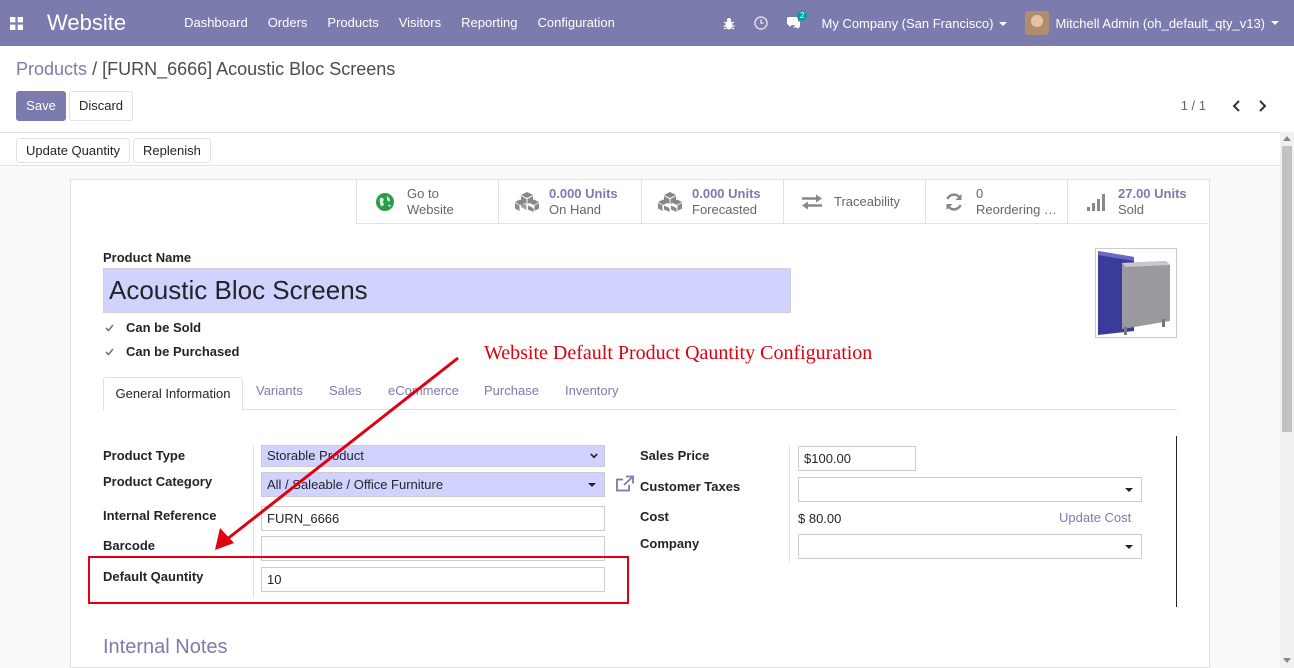  I want to click on action-bar: Update Quantity Replenish, so click(647, 149).